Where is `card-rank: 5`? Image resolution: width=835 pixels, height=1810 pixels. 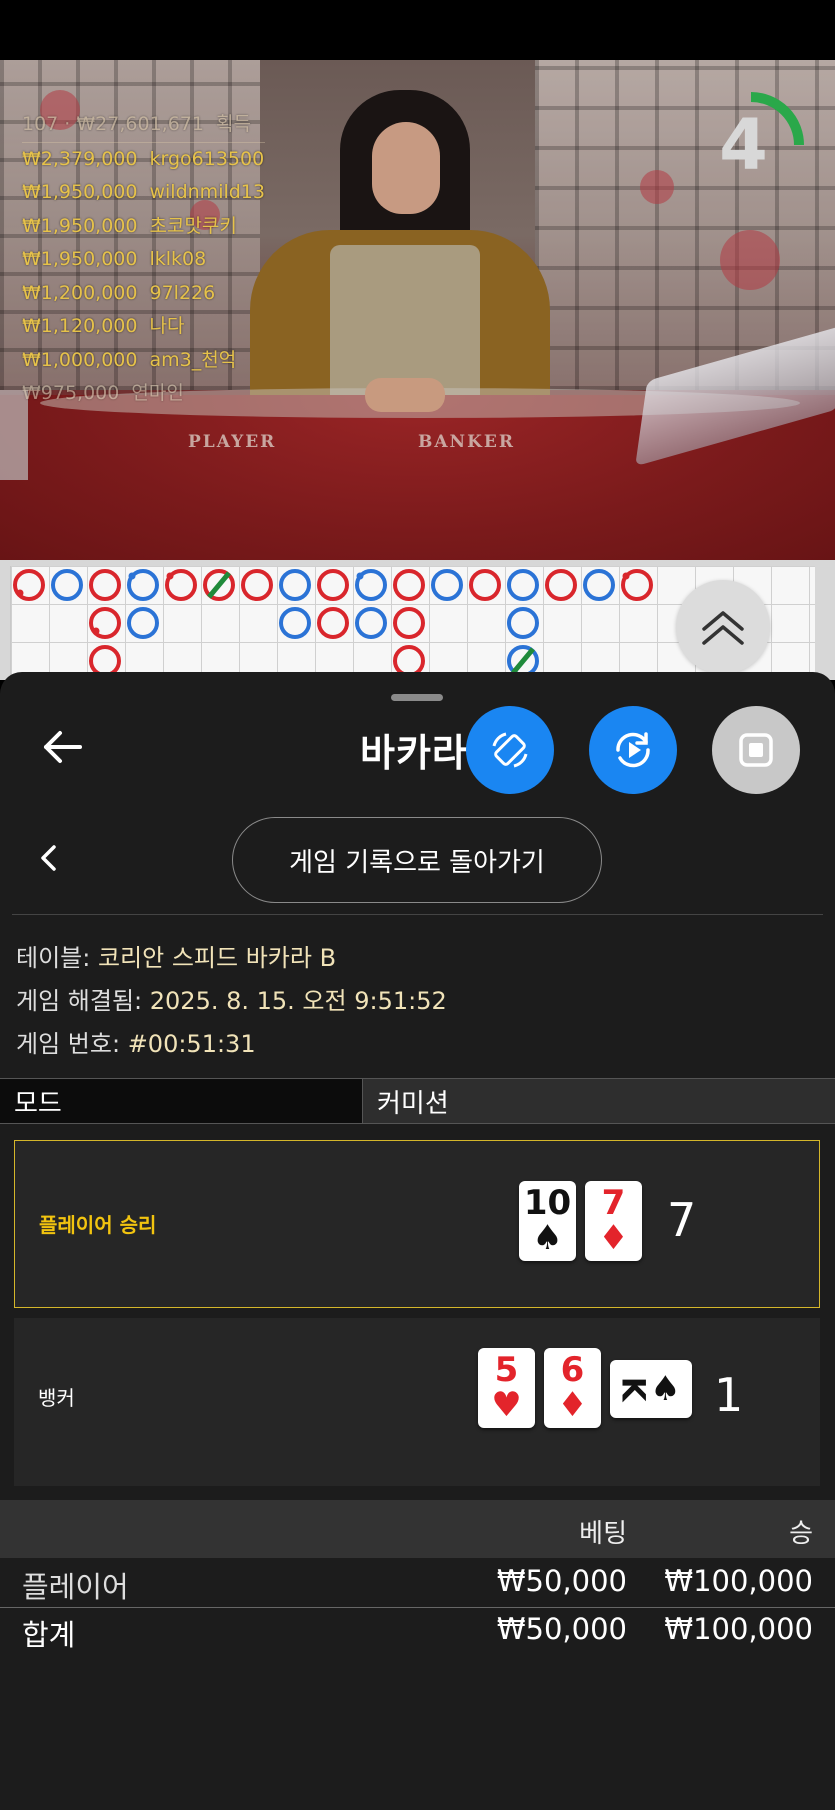 card-rank: 5 is located at coordinates (506, 1370).